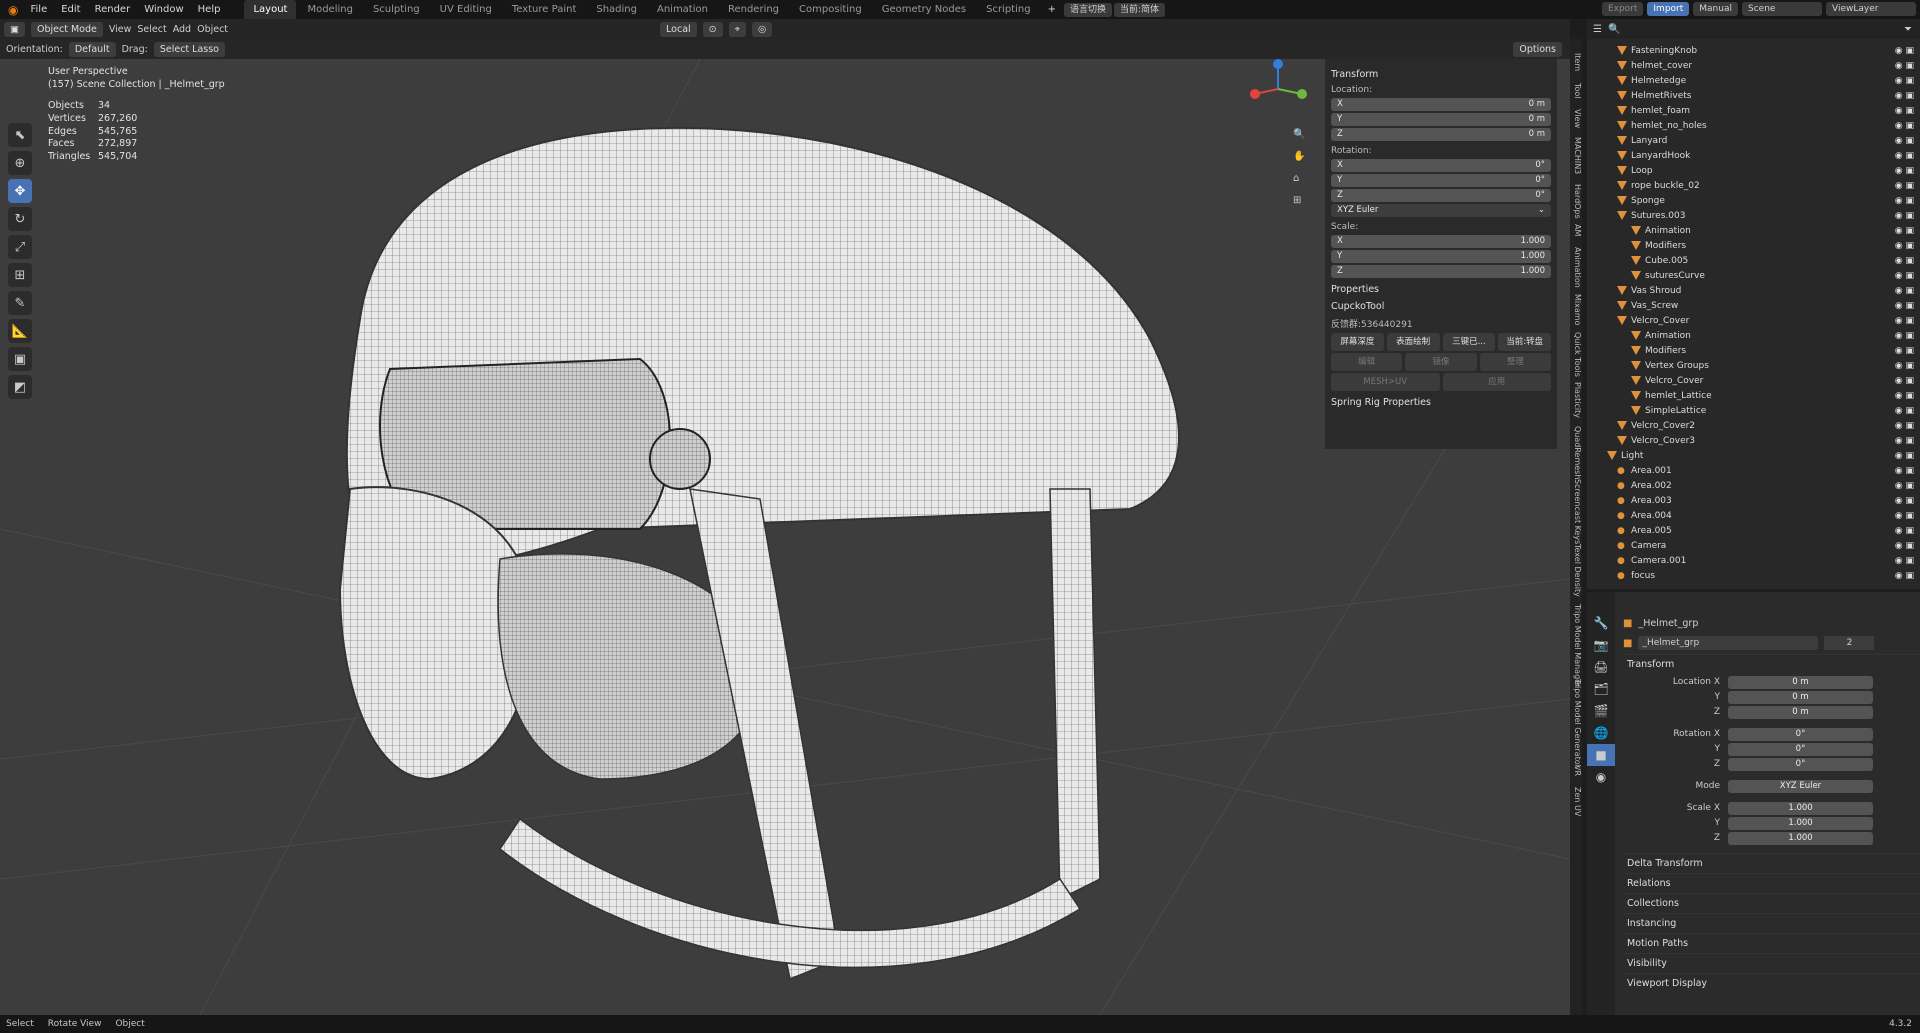 Image resolution: width=1920 pixels, height=1033 pixels. Describe the element at coordinates (70, 9) in the screenshot. I see `menu-edit: Edit` at that location.